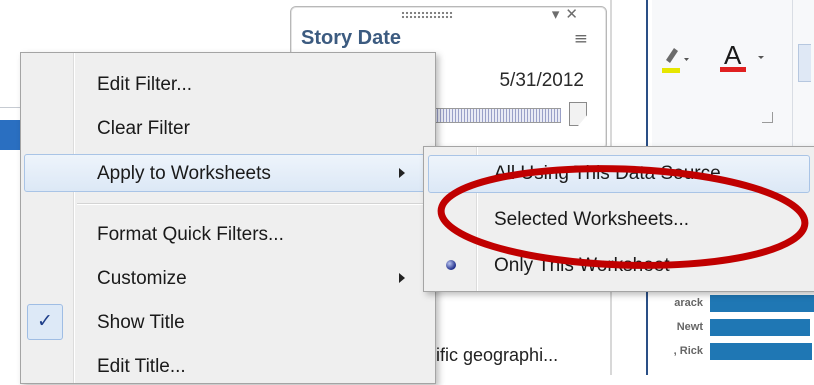 This screenshot has height=385, width=814. I want to click on menu-item-label: Show Title, so click(141, 322).